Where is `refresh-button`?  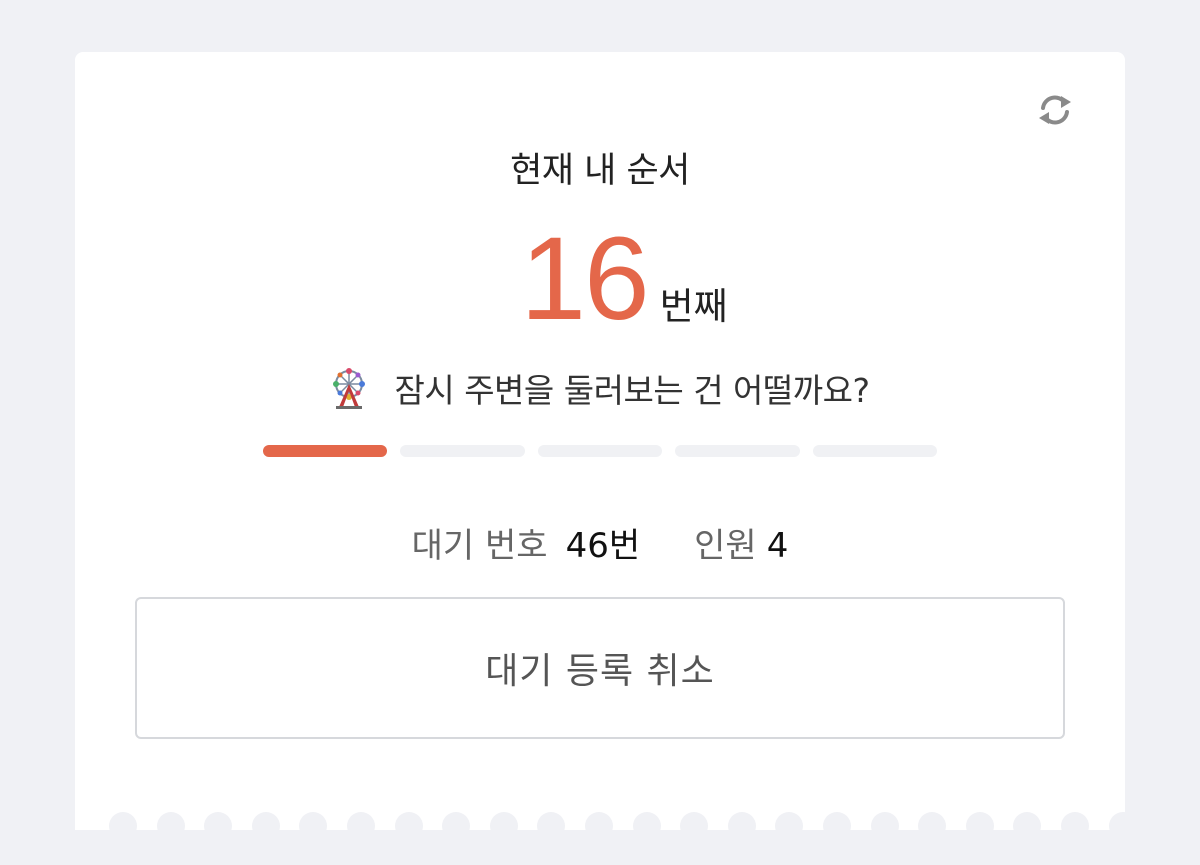 refresh-button is located at coordinates (1055, 110).